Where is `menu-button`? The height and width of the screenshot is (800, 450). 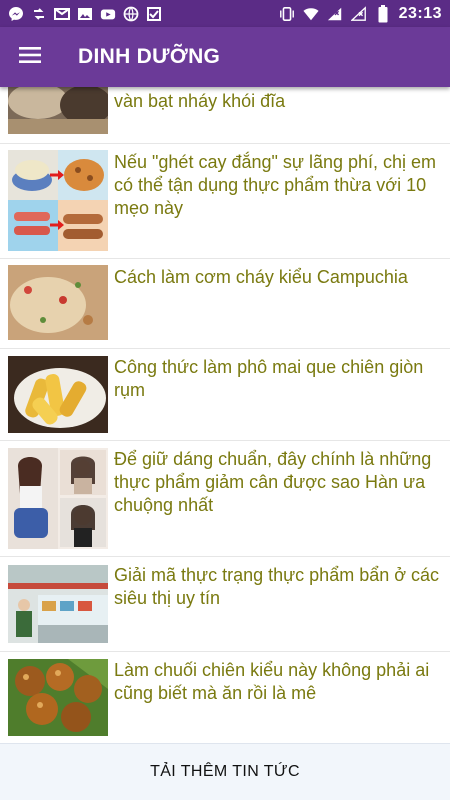 menu-button is located at coordinates (30, 57).